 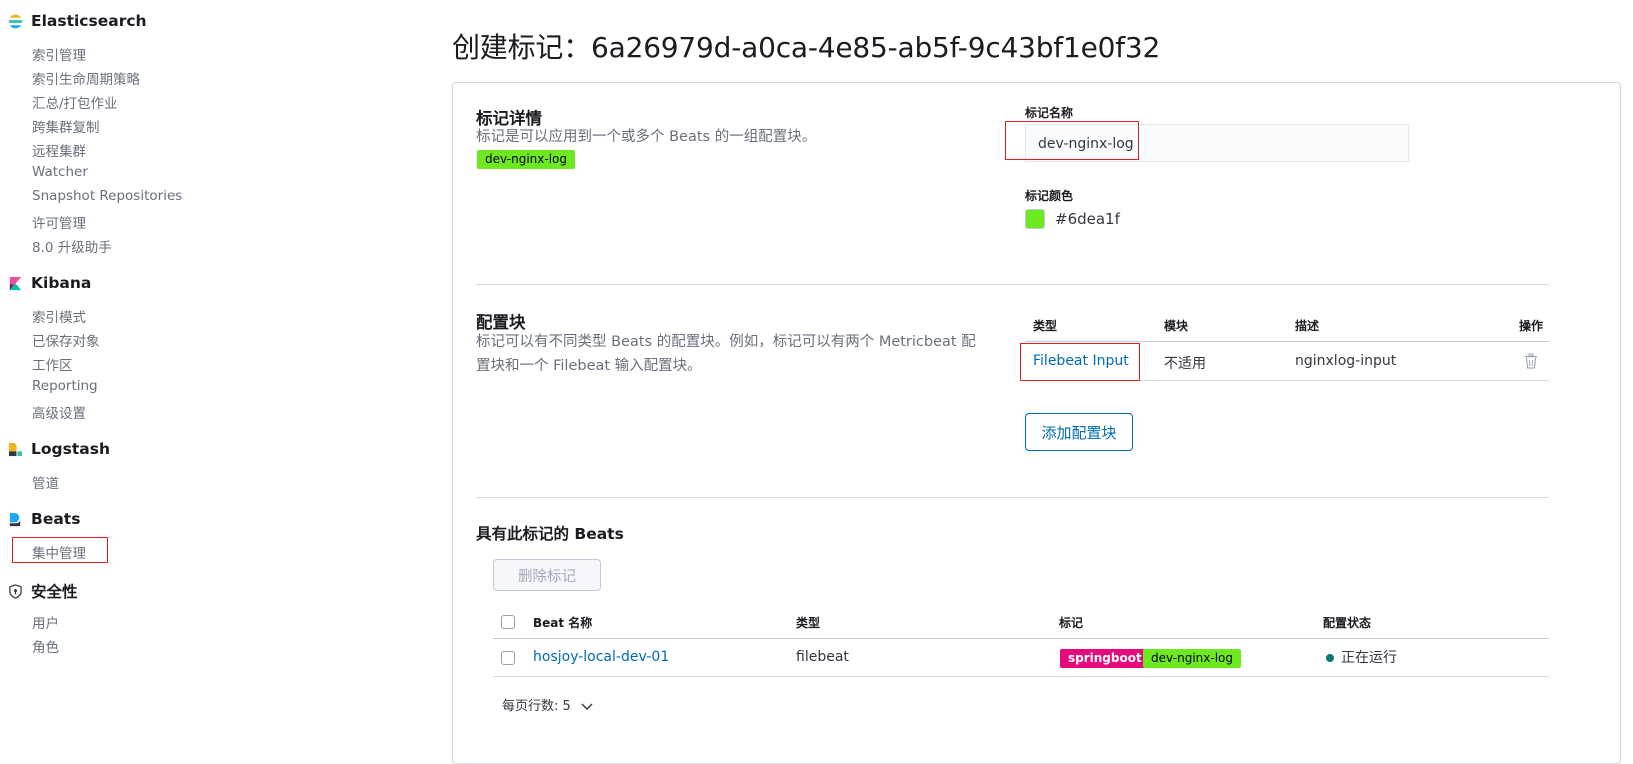 I want to click on sidebar-section-title: Beats, so click(x=55, y=519).